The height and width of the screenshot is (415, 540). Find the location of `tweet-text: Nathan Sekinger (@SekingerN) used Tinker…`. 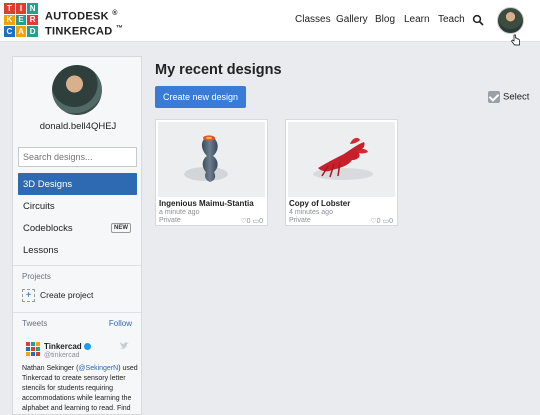

tweet-text: Nathan Sekinger (@SekingerN) used Tinker… is located at coordinates (81, 389).